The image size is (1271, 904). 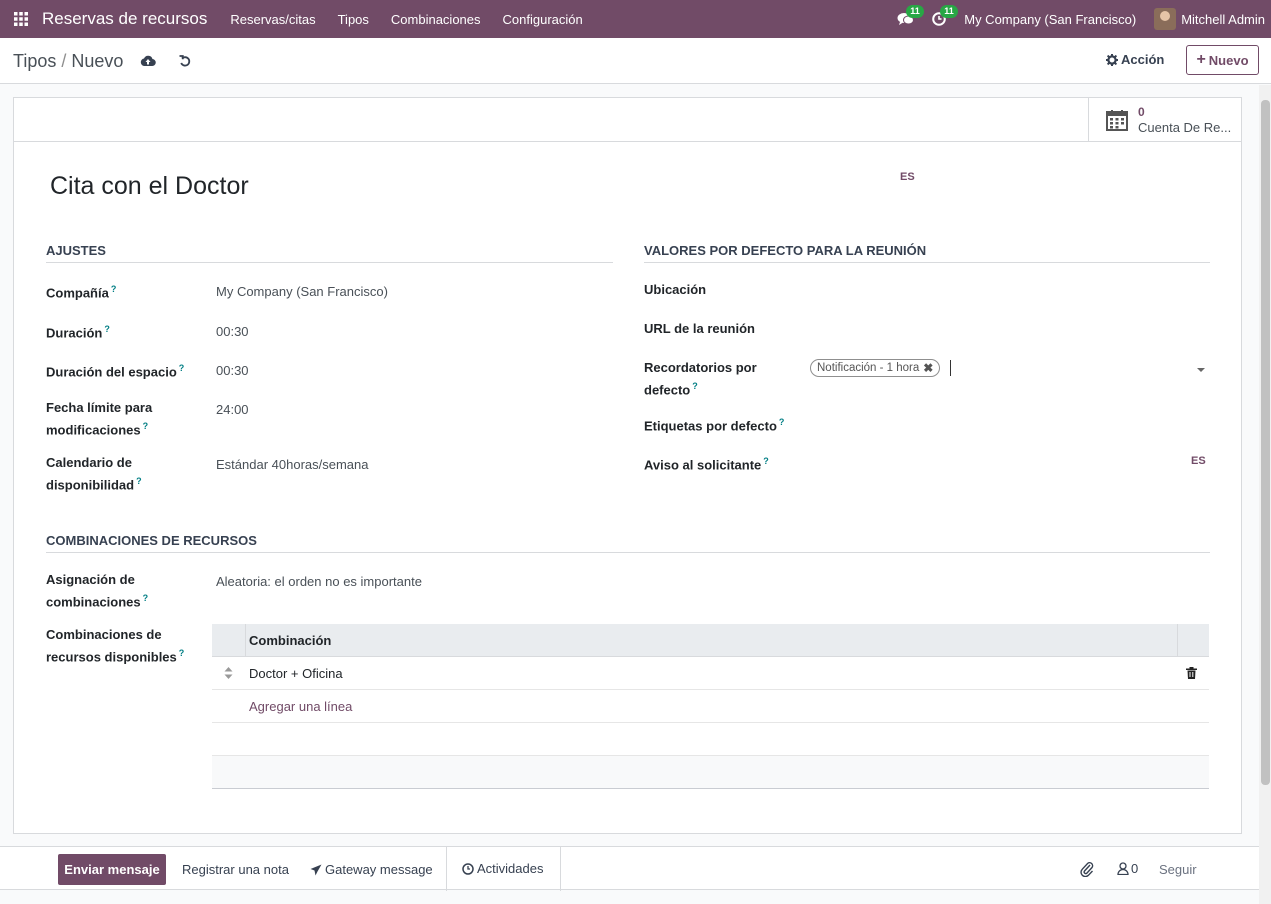 What do you see at coordinates (353, 19) in the screenshot?
I see `menu-tipos: Tipos` at bounding box center [353, 19].